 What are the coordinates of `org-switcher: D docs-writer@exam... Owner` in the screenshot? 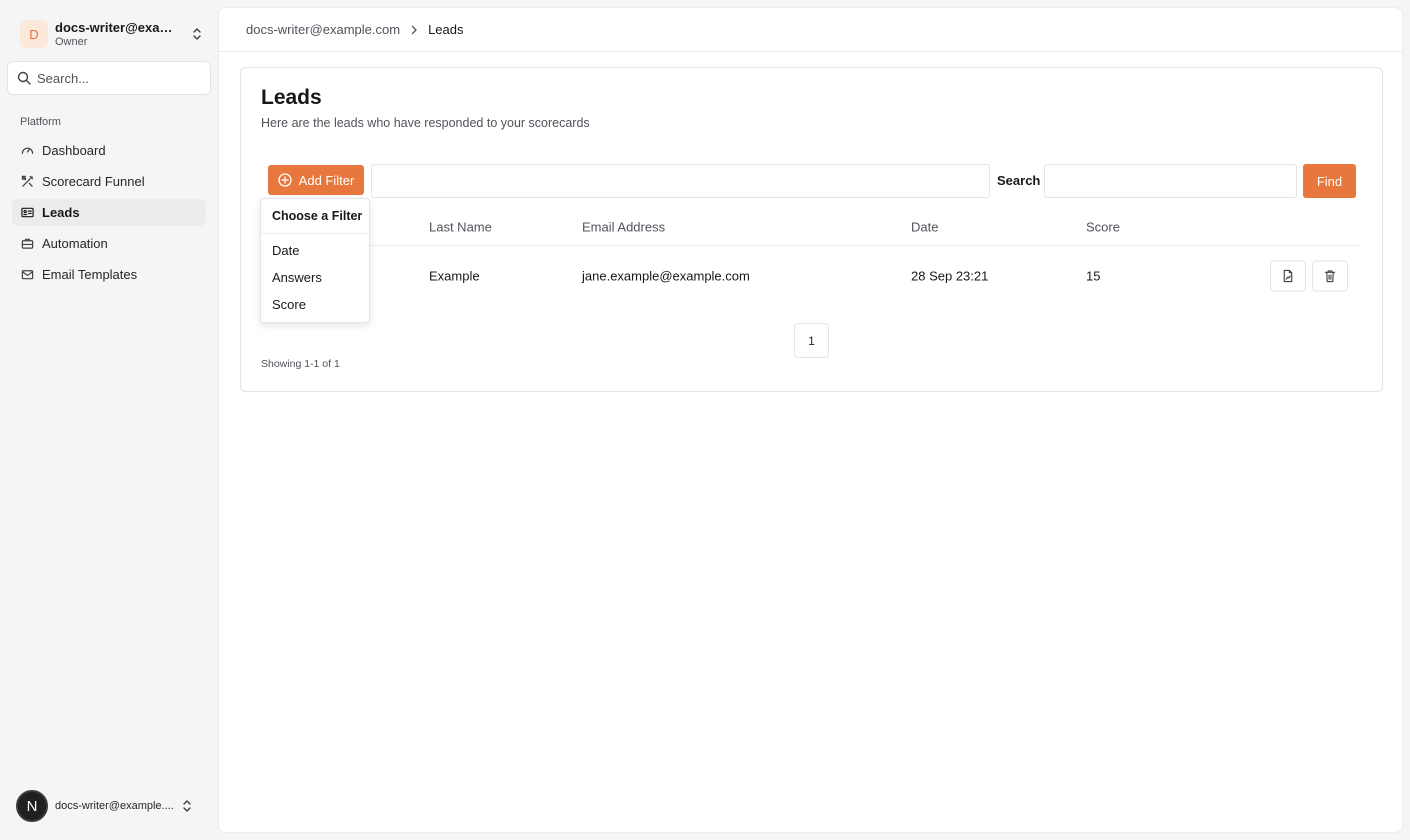 It's located at (110, 34).